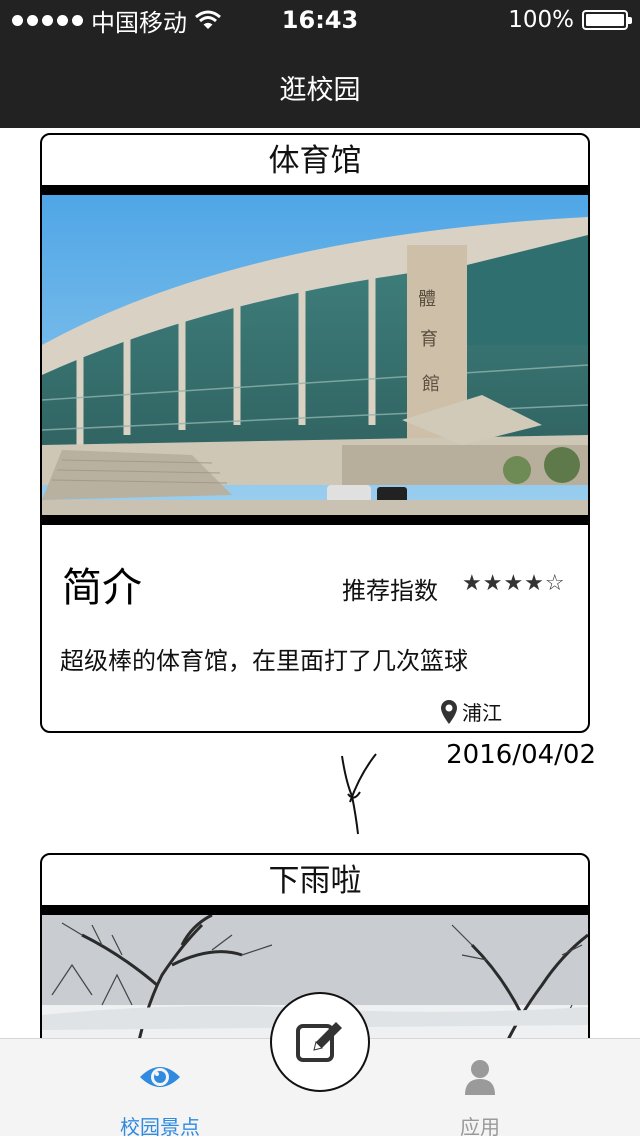 The height and width of the screenshot is (1136, 640). Describe the element at coordinates (514, 583) in the screenshot. I see `star-rating: ★★★★☆` at that location.